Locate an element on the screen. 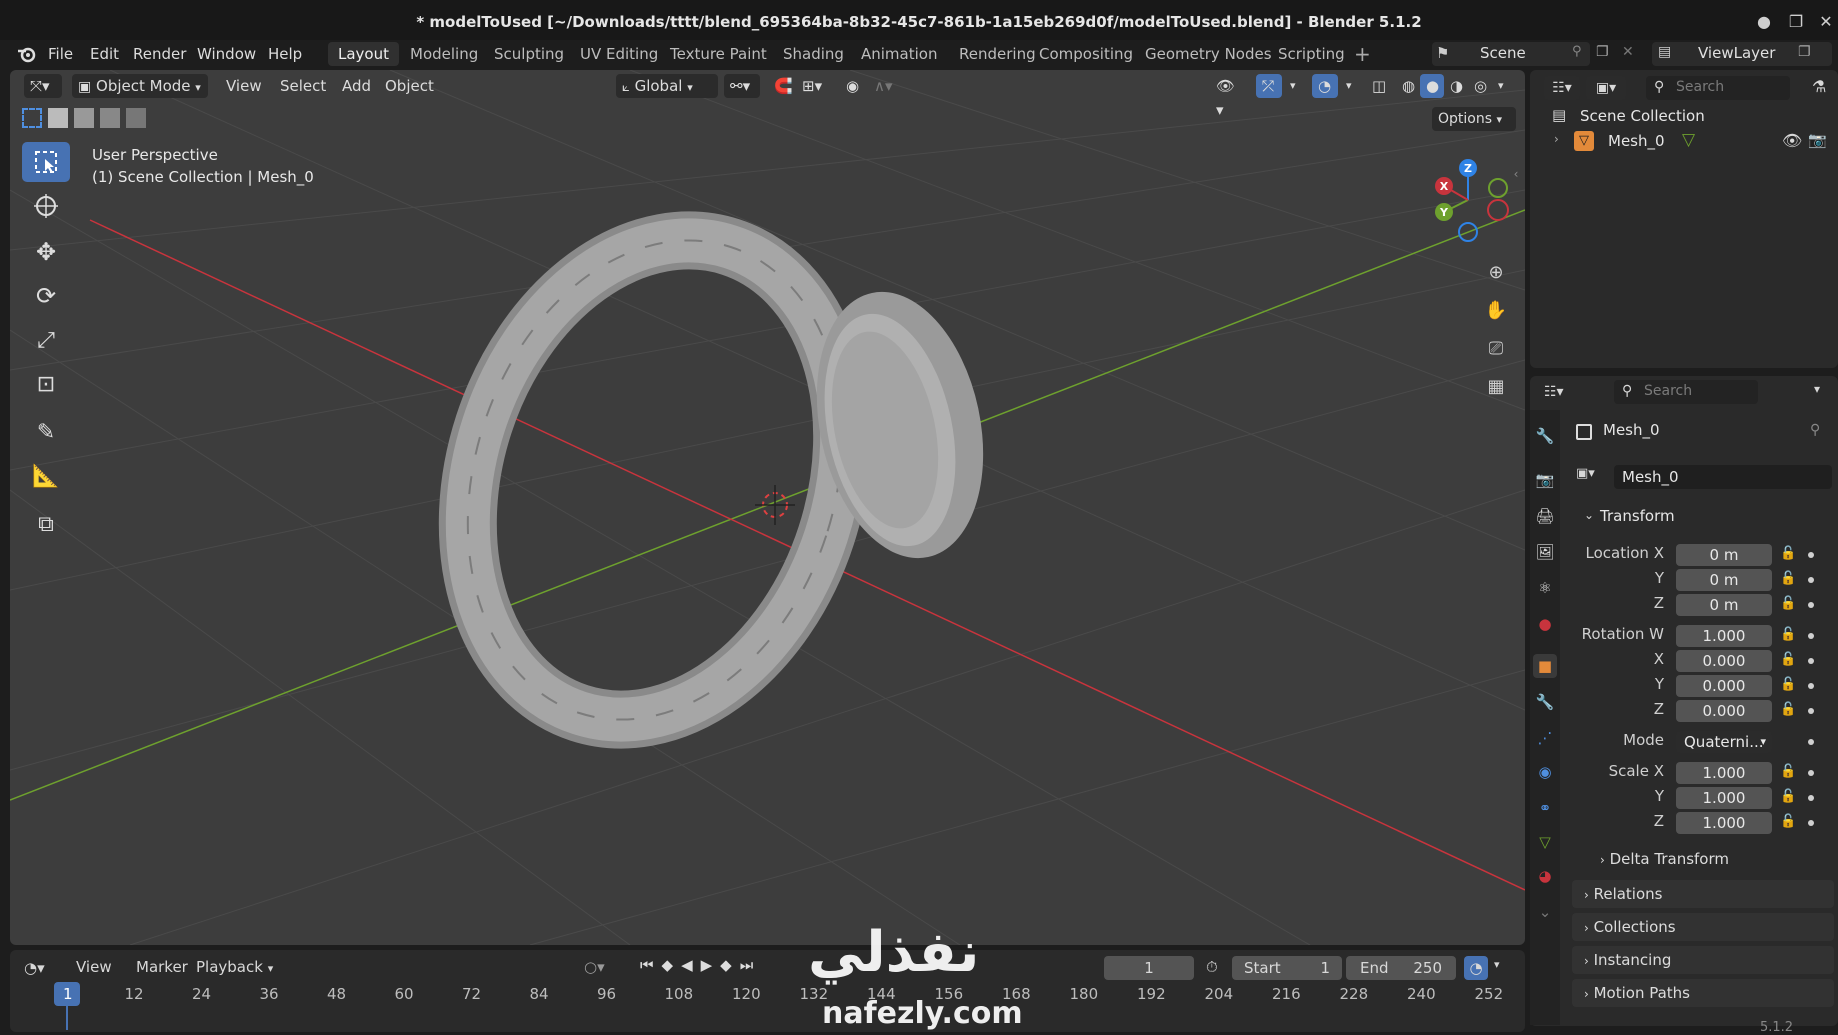  transform-tool: ⊡ is located at coordinates (46, 384).